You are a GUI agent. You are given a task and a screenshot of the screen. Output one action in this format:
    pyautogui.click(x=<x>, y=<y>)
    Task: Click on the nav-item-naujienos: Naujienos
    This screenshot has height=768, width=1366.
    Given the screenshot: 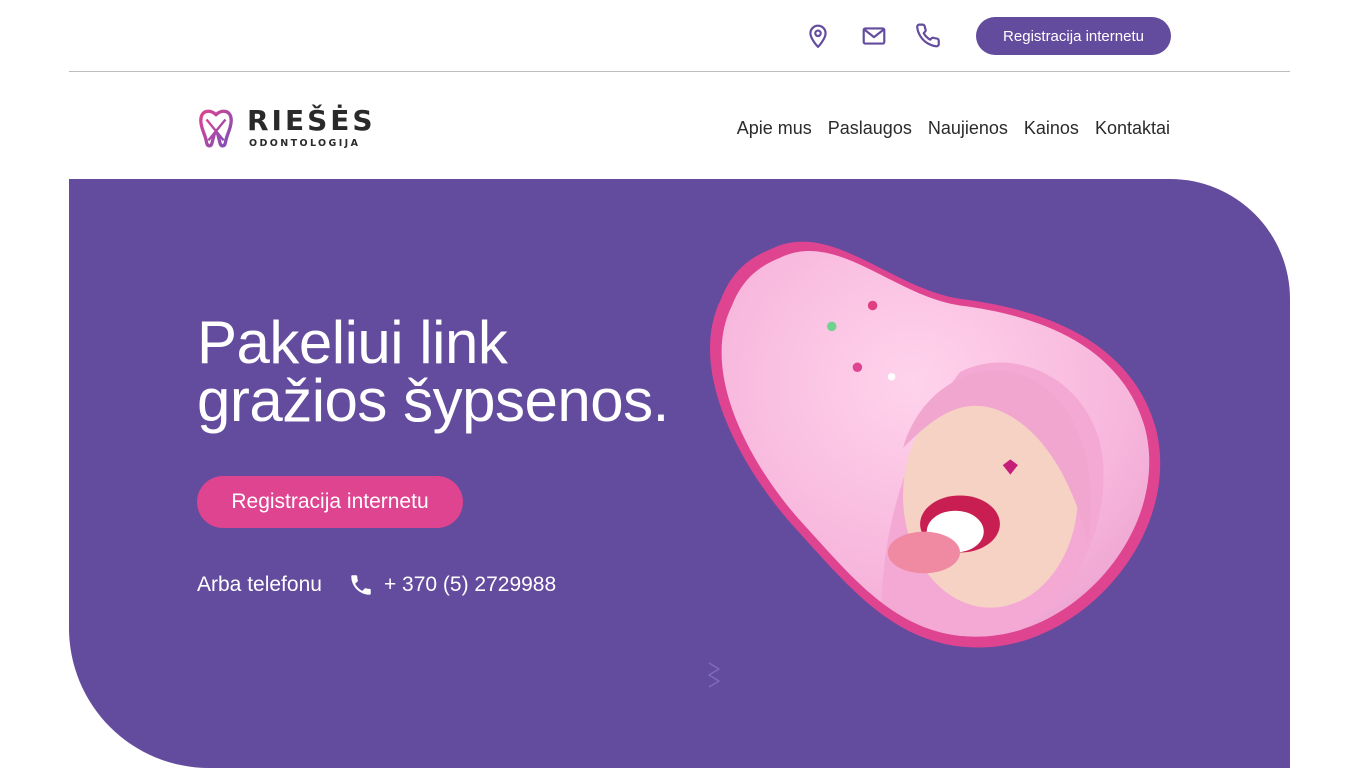 What is the action you would take?
    pyautogui.click(x=968, y=128)
    